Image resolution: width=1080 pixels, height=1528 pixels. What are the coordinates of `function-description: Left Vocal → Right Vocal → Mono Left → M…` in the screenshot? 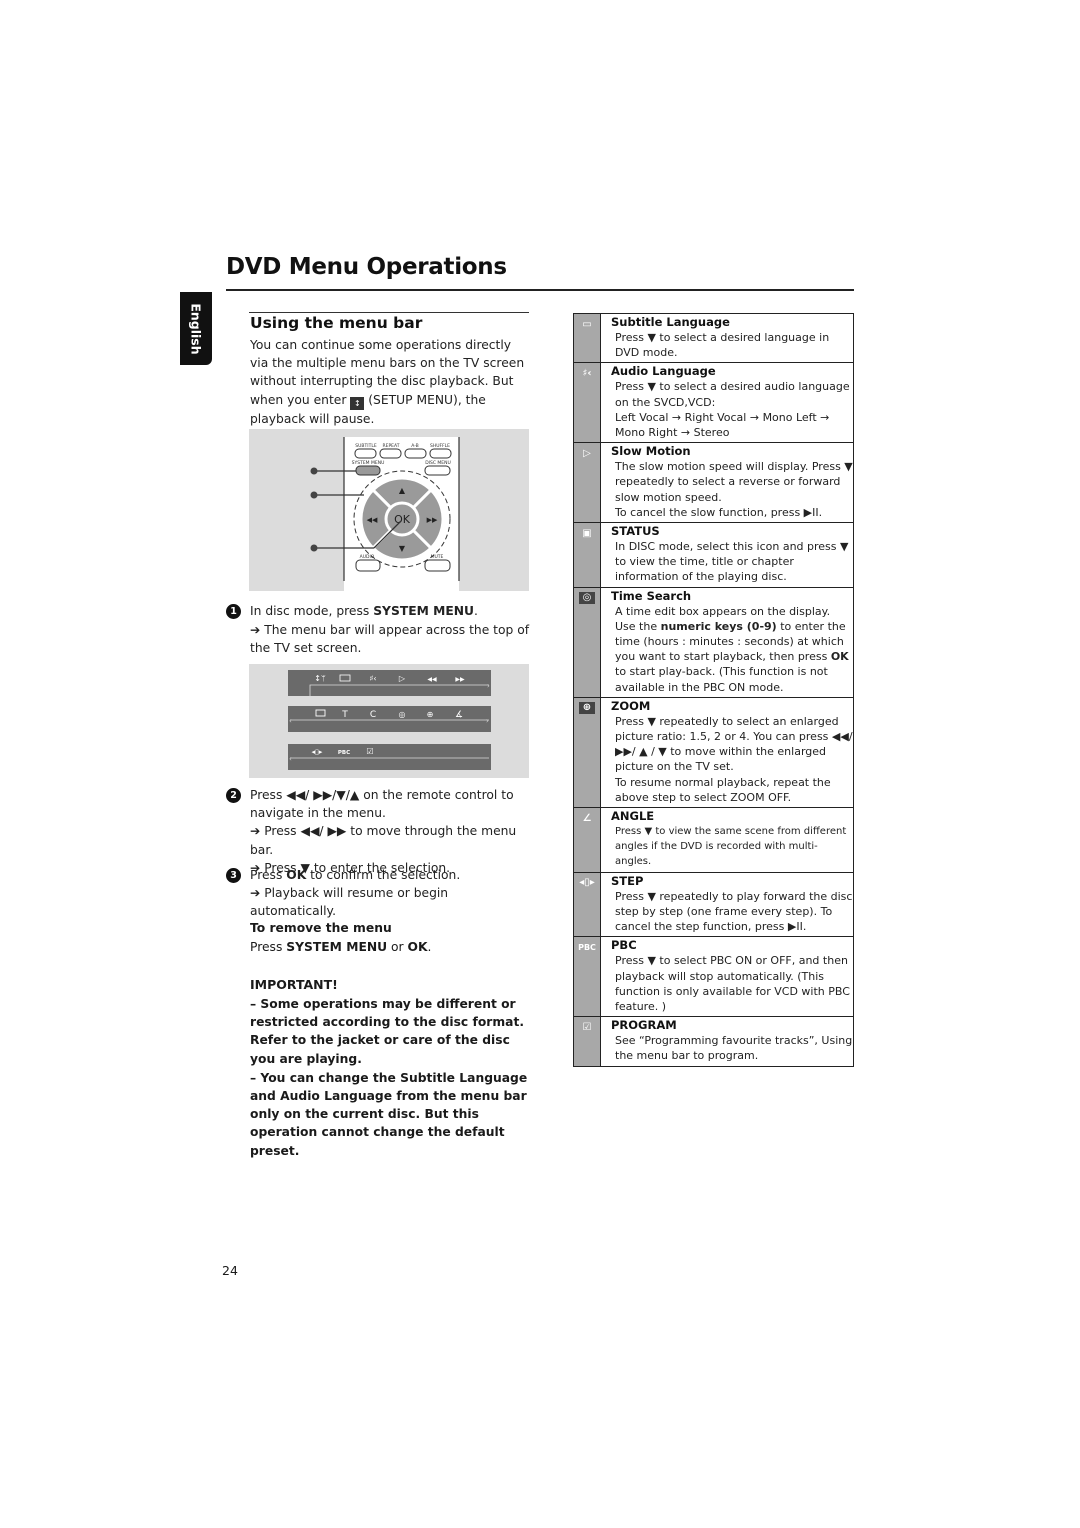 It's located at (722, 425).